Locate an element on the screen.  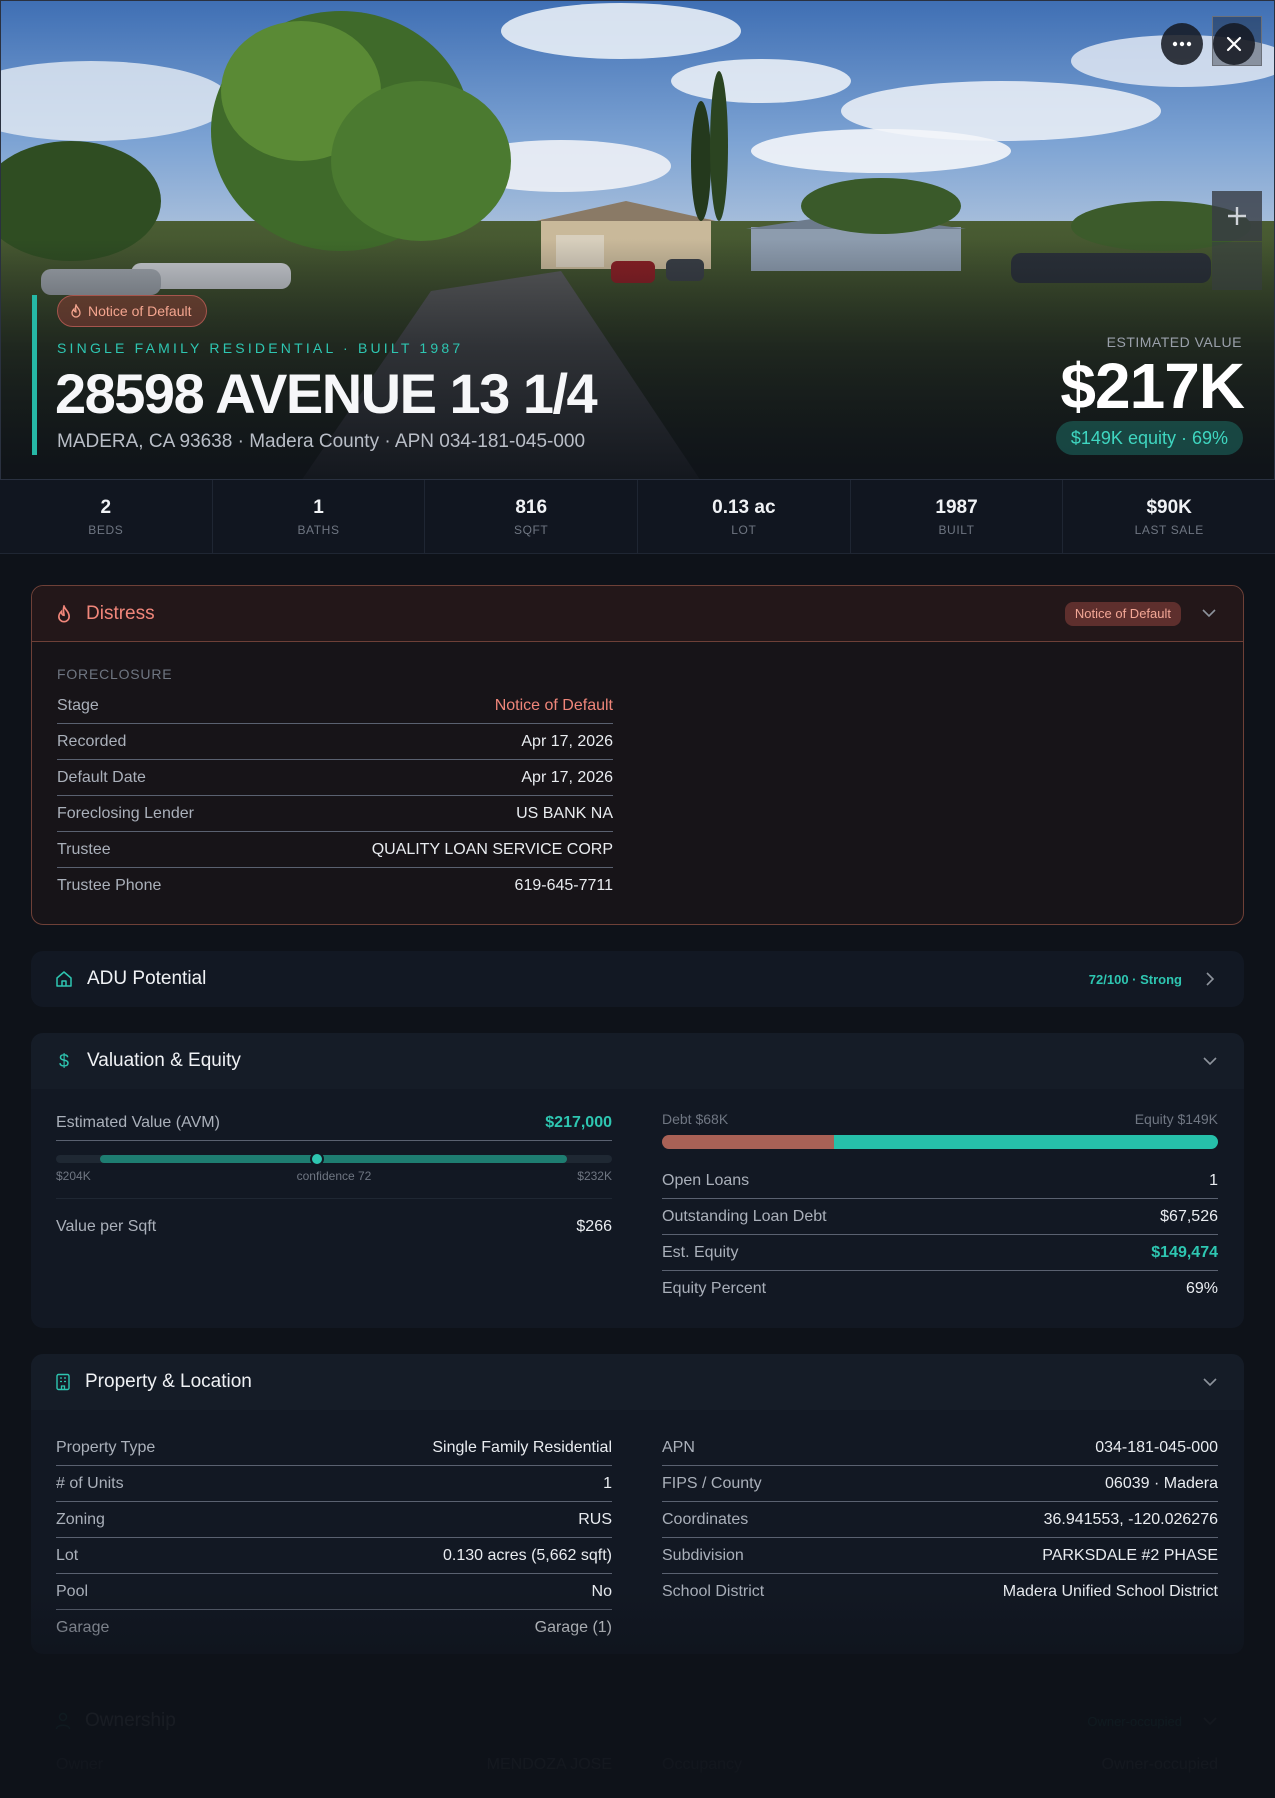
adu-card-header: ADU Potential 72/100 · Strong is located at coordinates (637, 979).